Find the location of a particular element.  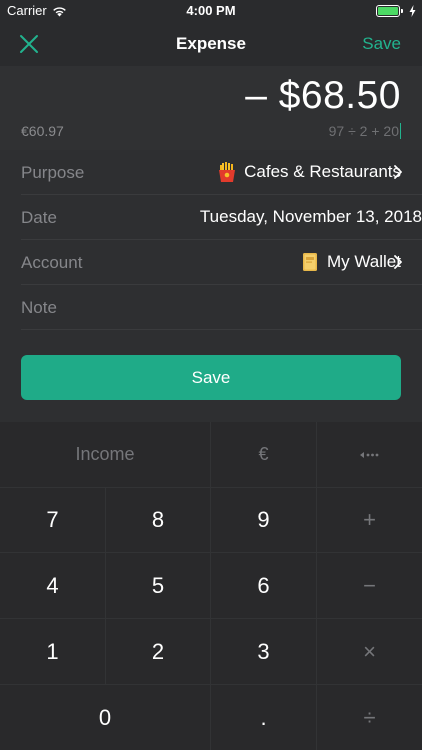

key-5: 5 is located at coordinates (158, 586).